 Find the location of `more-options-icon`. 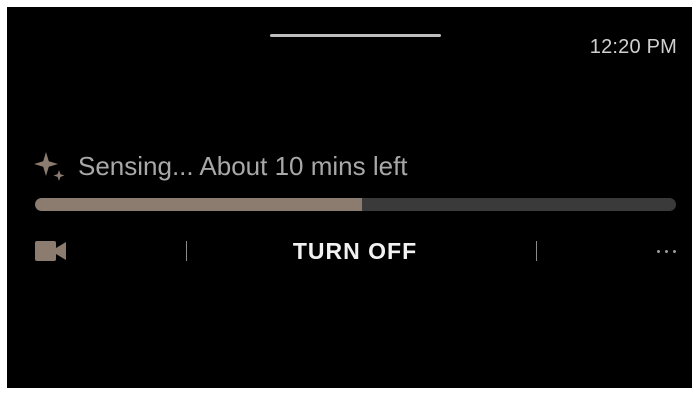

more-options-icon is located at coordinates (658, 251).